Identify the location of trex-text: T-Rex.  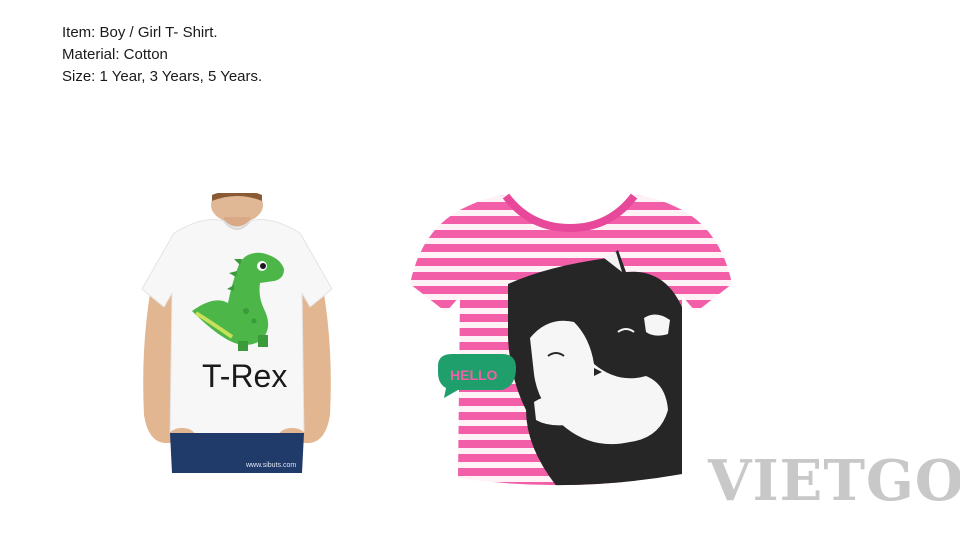
(244, 376).